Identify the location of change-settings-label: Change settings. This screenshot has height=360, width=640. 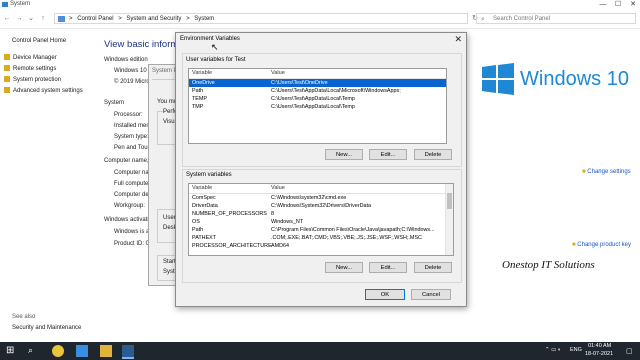
(609, 172).